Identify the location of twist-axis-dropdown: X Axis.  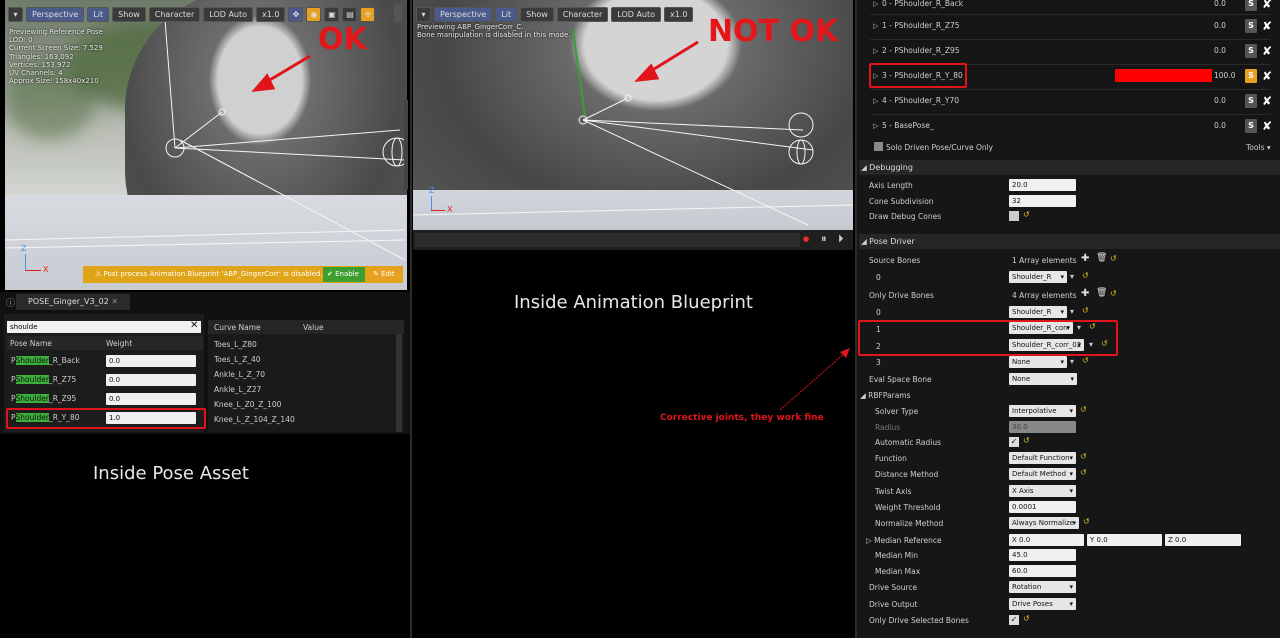
(1042, 491).